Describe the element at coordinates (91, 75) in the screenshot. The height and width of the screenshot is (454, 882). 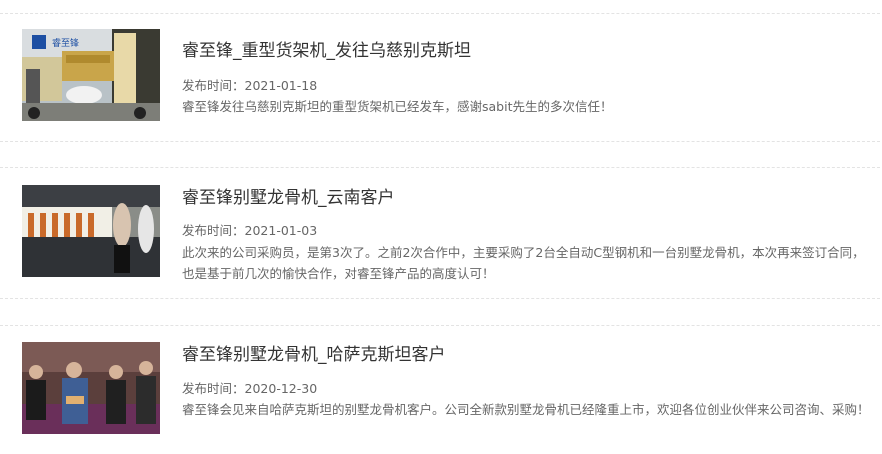
I see `truck-loading-photo: 睿至锋` at that location.